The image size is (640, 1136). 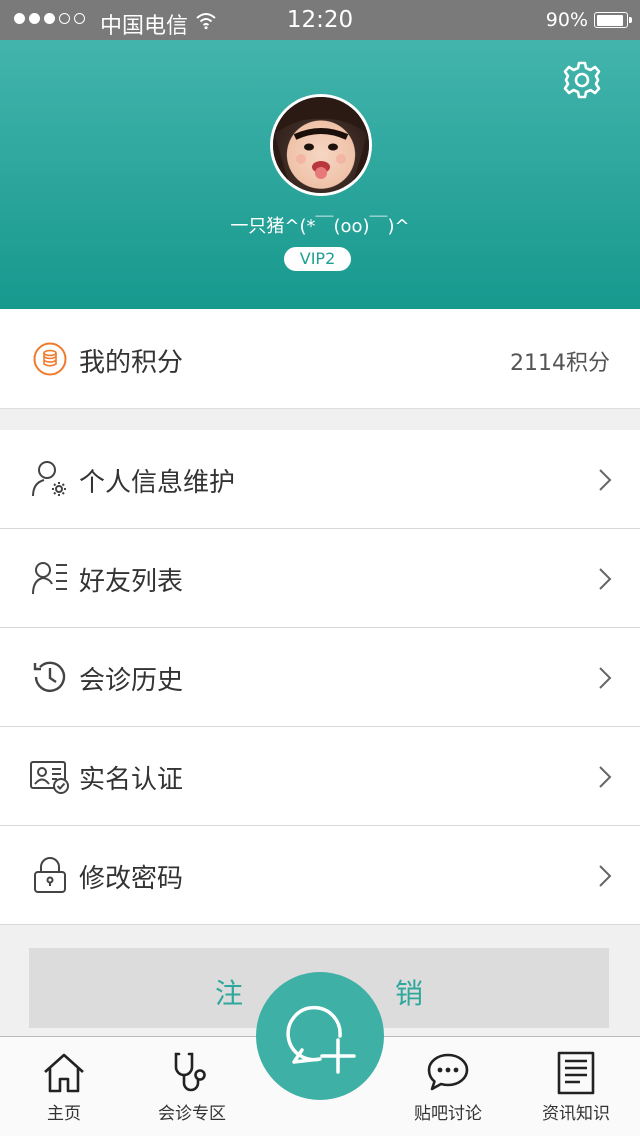 What do you see at coordinates (409, 993) in the screenshot?
I see `logout-label-part2: 销` at bounding box center [409, 993].